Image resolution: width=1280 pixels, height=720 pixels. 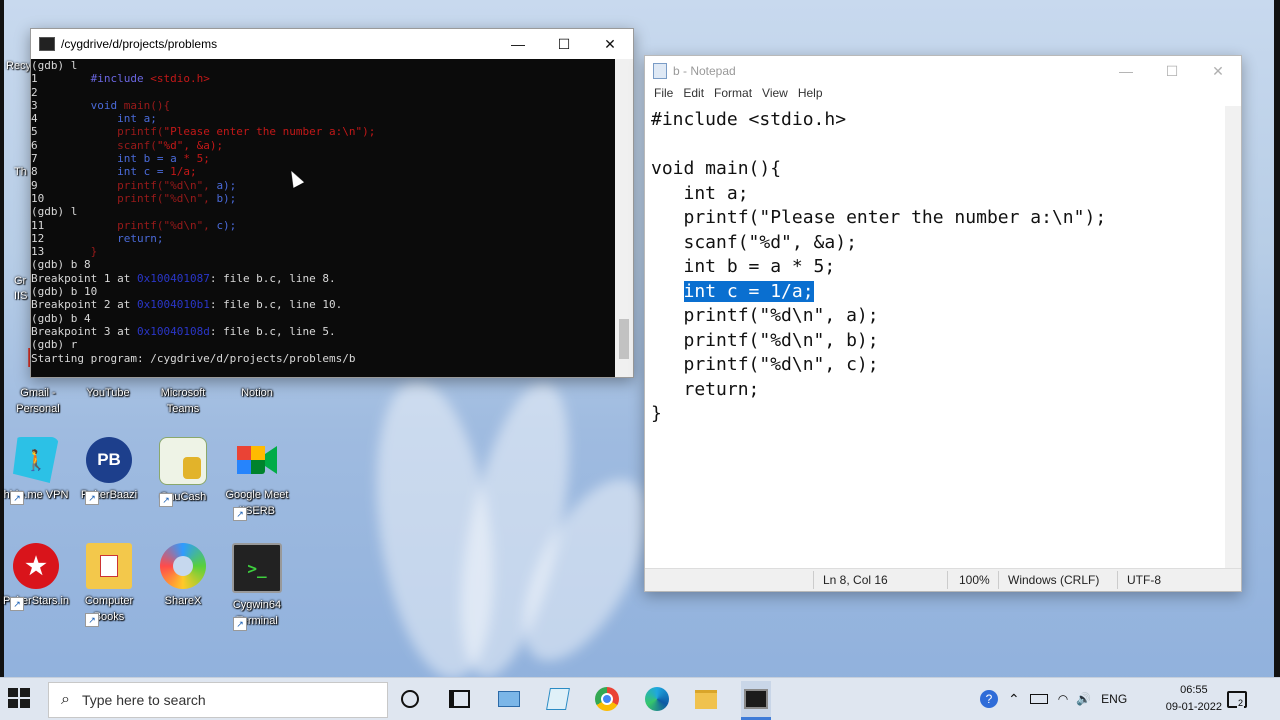 What do you see at coordinates (775, 96) in the screenshot?
I see `menu-view: View` at bounding box center [775, 96].